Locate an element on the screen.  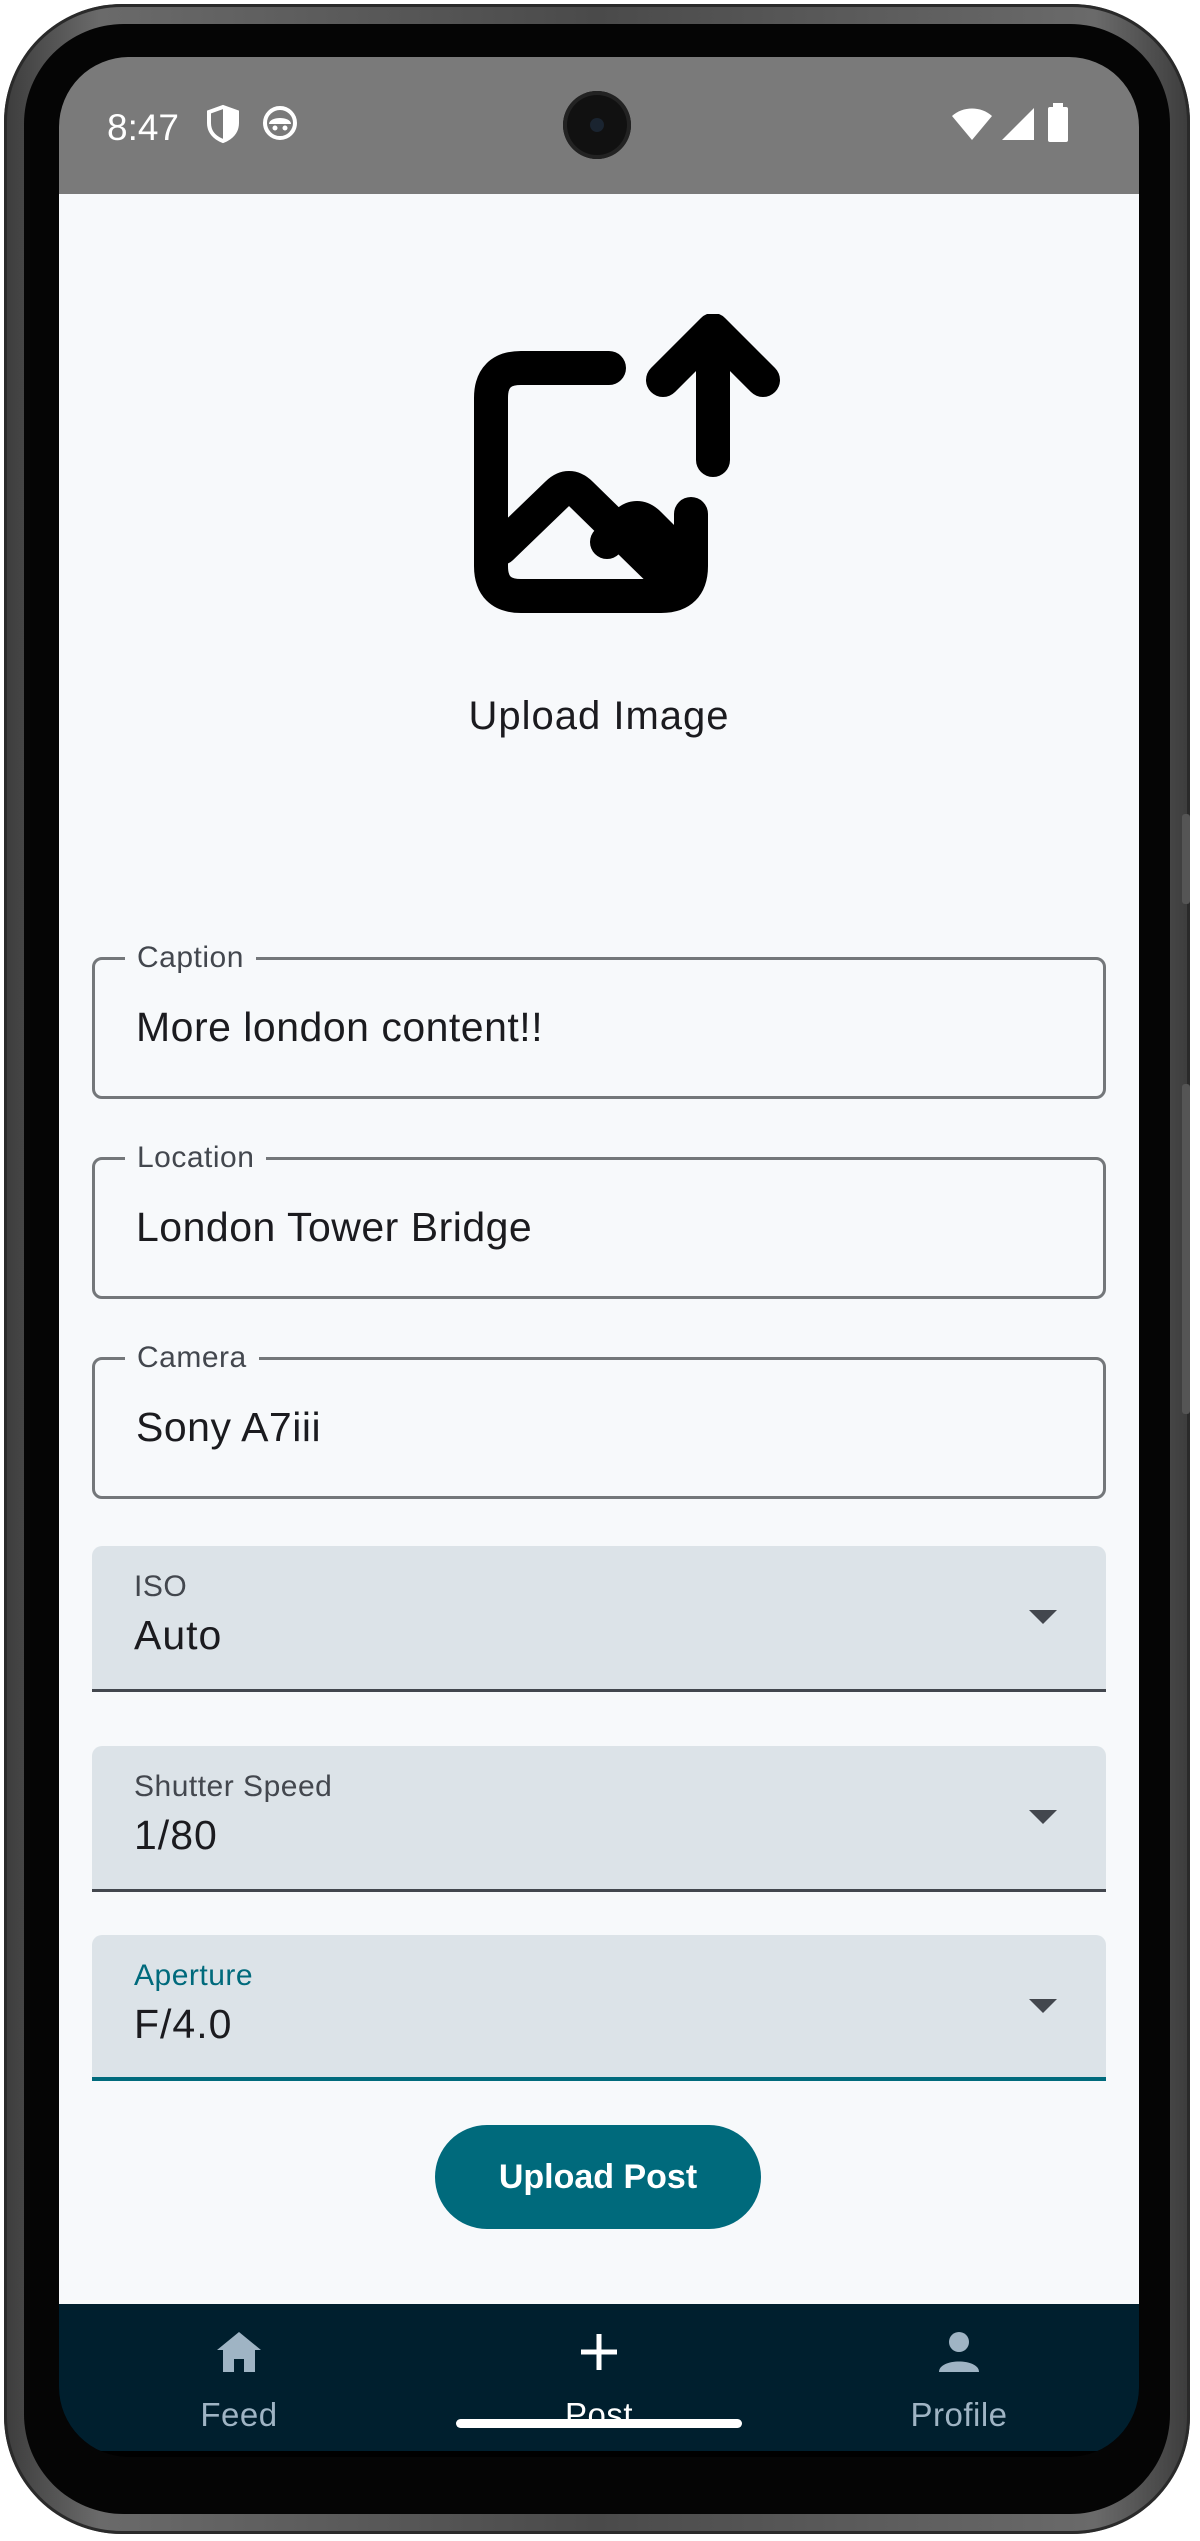
home-gesture-bar is located at coordinates (599, 2423).